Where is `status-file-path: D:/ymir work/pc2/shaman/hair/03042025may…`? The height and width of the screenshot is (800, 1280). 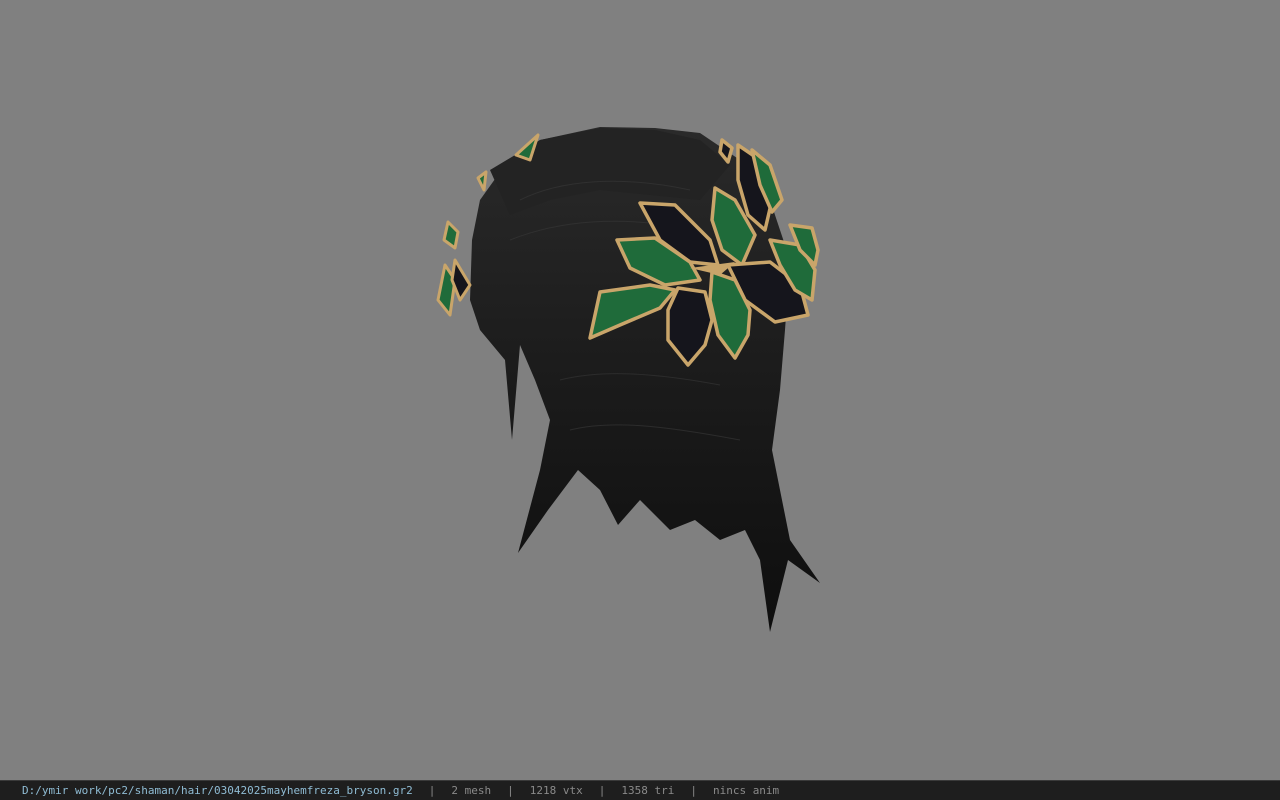 status-file-path: D:/ymir work/pc2/shaman/hair/03042025may… is located at coordinates (217, 790).